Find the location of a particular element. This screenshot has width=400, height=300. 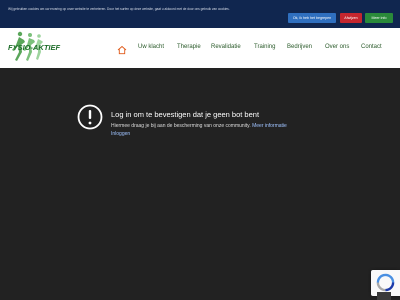

nav-item-therapie: Therapie is located at coordinates (189, 47).